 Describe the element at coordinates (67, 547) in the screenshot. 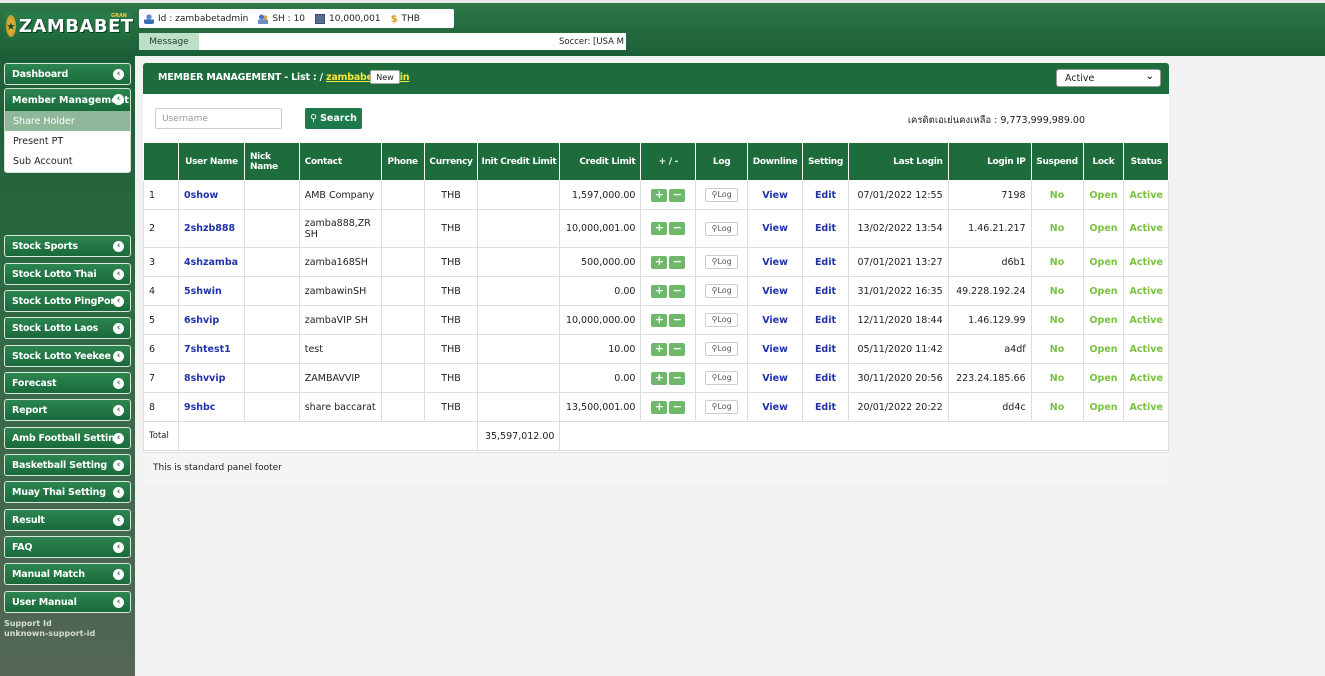

I see `sidebar-item-faq: FAQ ‹` at that location.